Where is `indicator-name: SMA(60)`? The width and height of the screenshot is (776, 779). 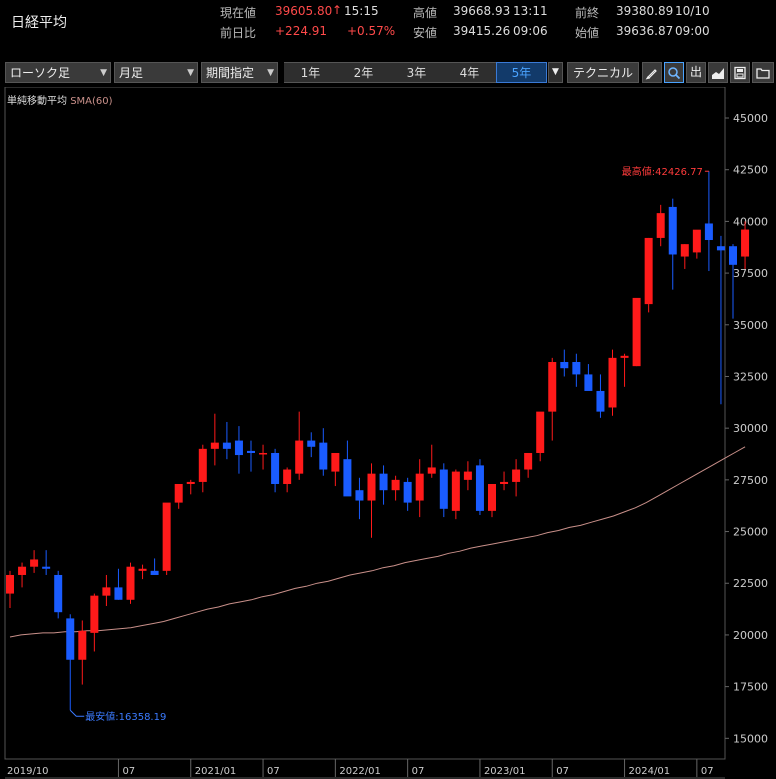 indicator-name: SMA(60) is located at coordinates (91, 101).